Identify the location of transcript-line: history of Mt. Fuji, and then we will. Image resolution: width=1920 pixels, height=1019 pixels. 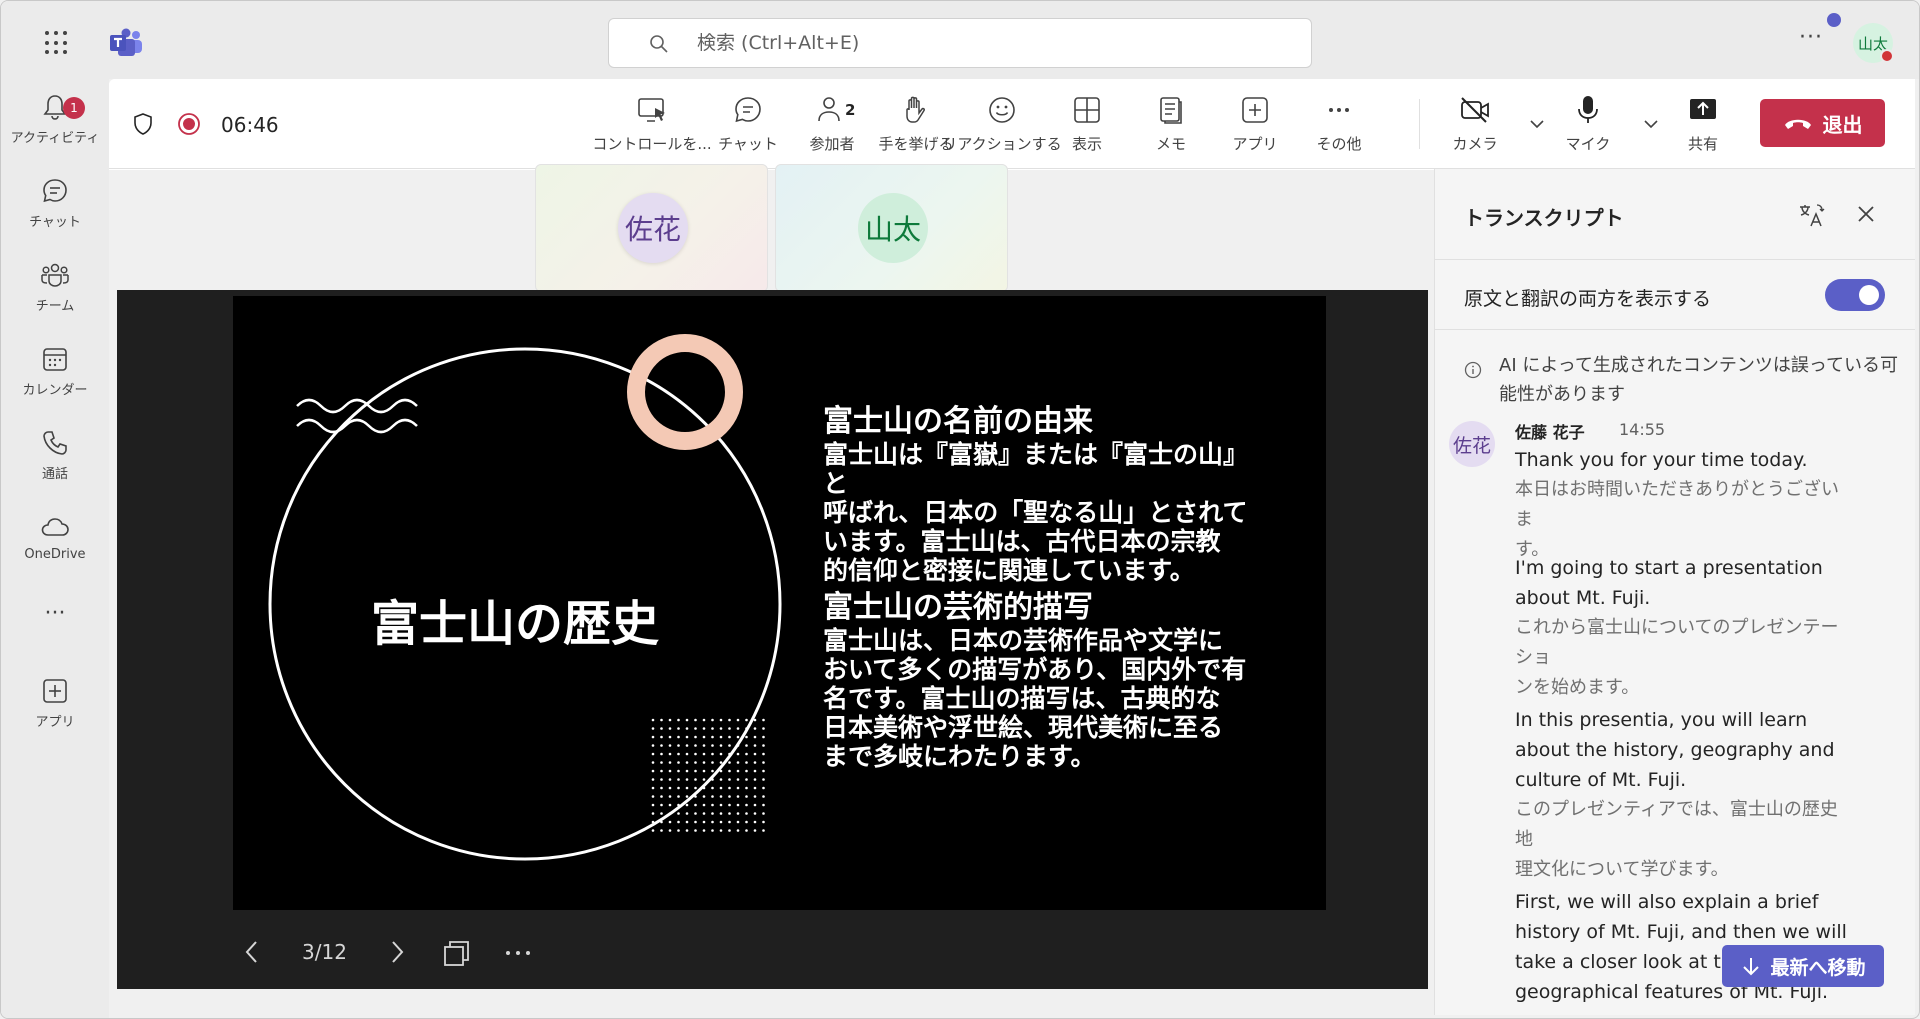
(1681, 932).